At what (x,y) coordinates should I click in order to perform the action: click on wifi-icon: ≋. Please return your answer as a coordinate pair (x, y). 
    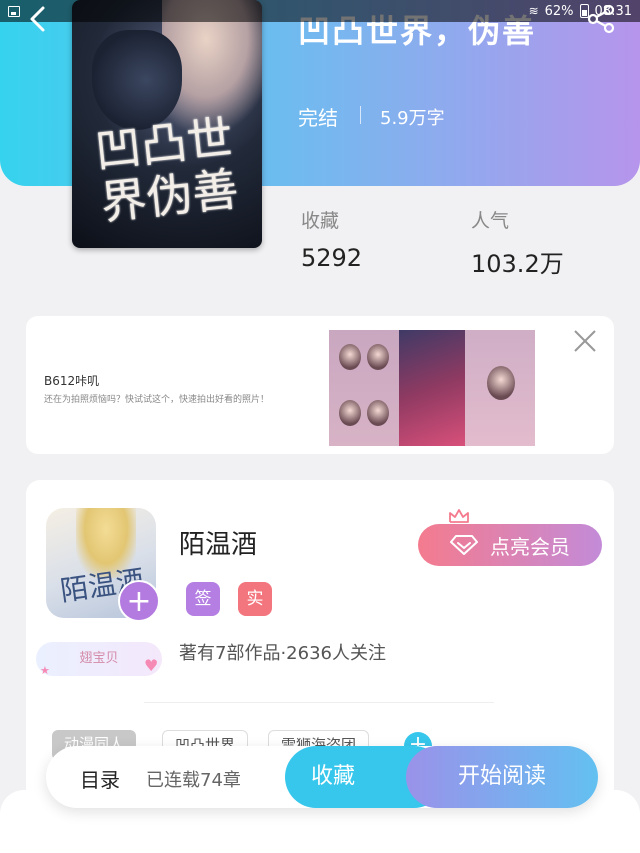
    Looking at the image, I should click on (533, 11).